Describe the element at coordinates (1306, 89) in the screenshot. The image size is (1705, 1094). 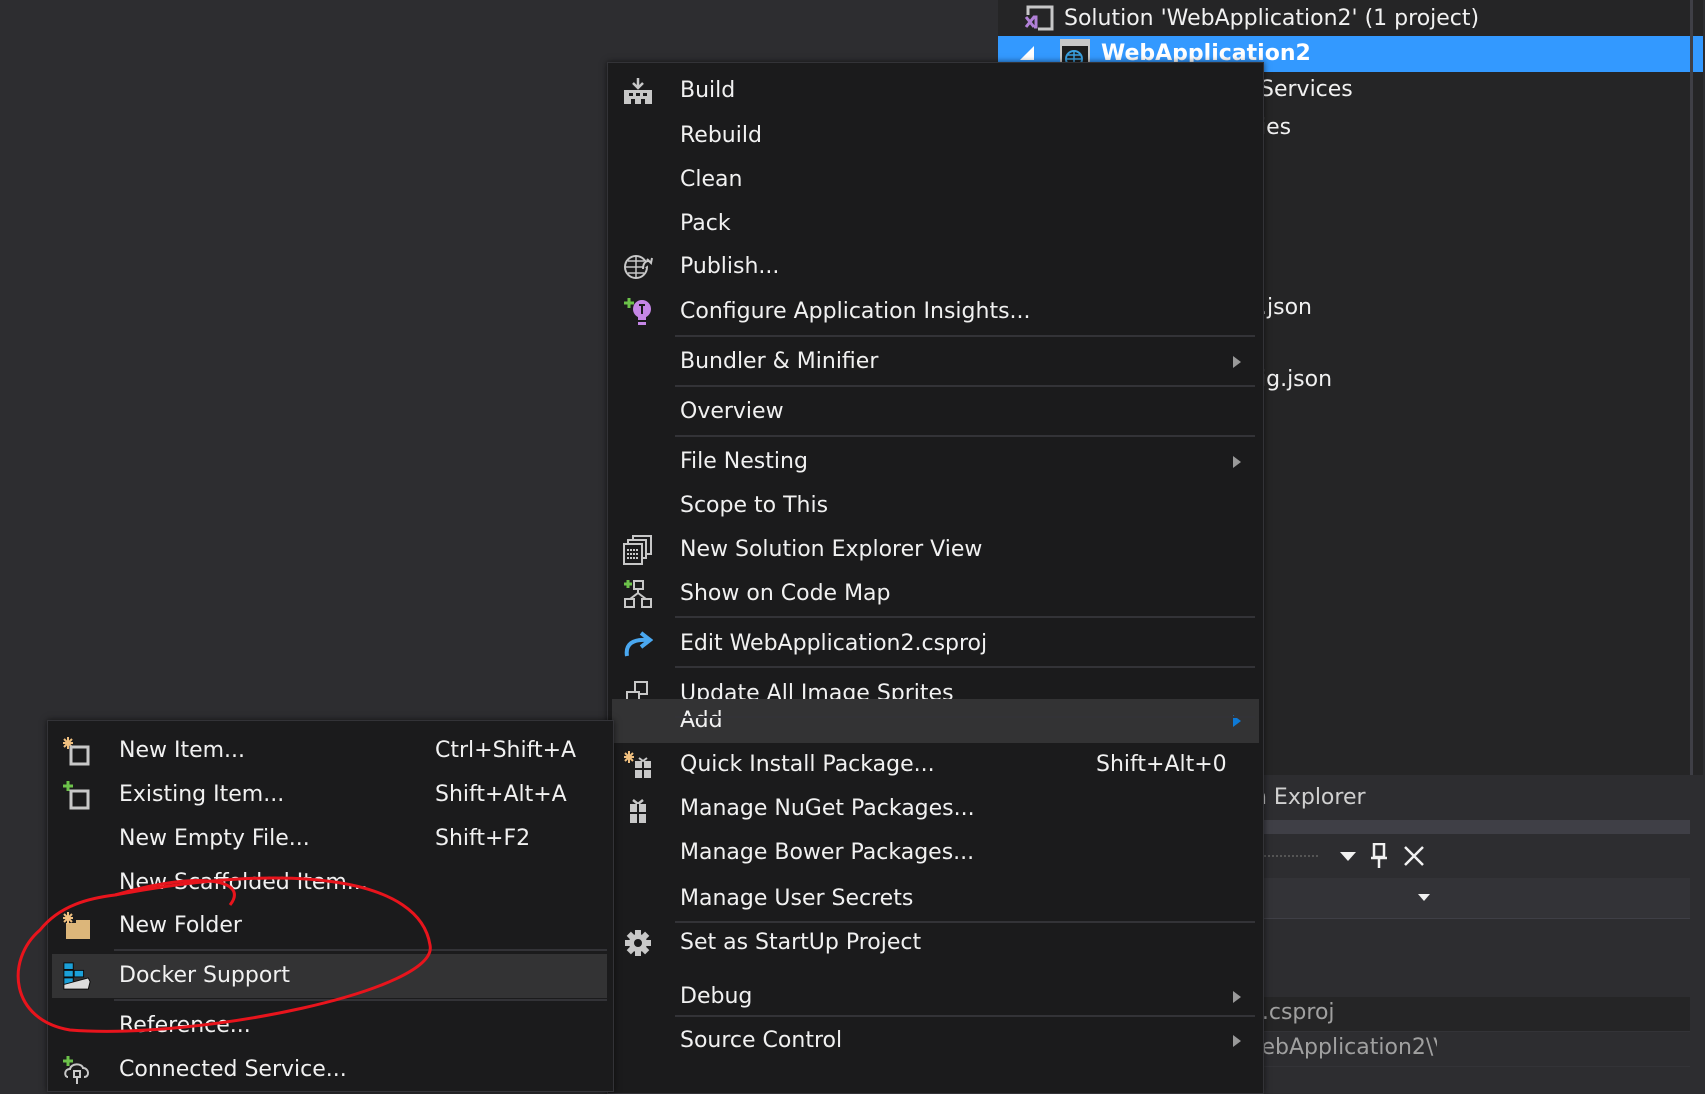
I see `tree-item-label: Services` at that location.